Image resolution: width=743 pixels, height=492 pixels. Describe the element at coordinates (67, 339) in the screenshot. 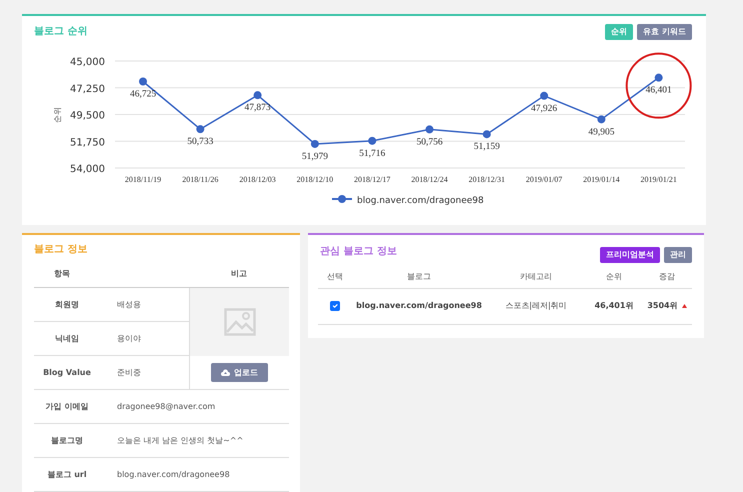

I see `row-label: 닉네임` at that location.